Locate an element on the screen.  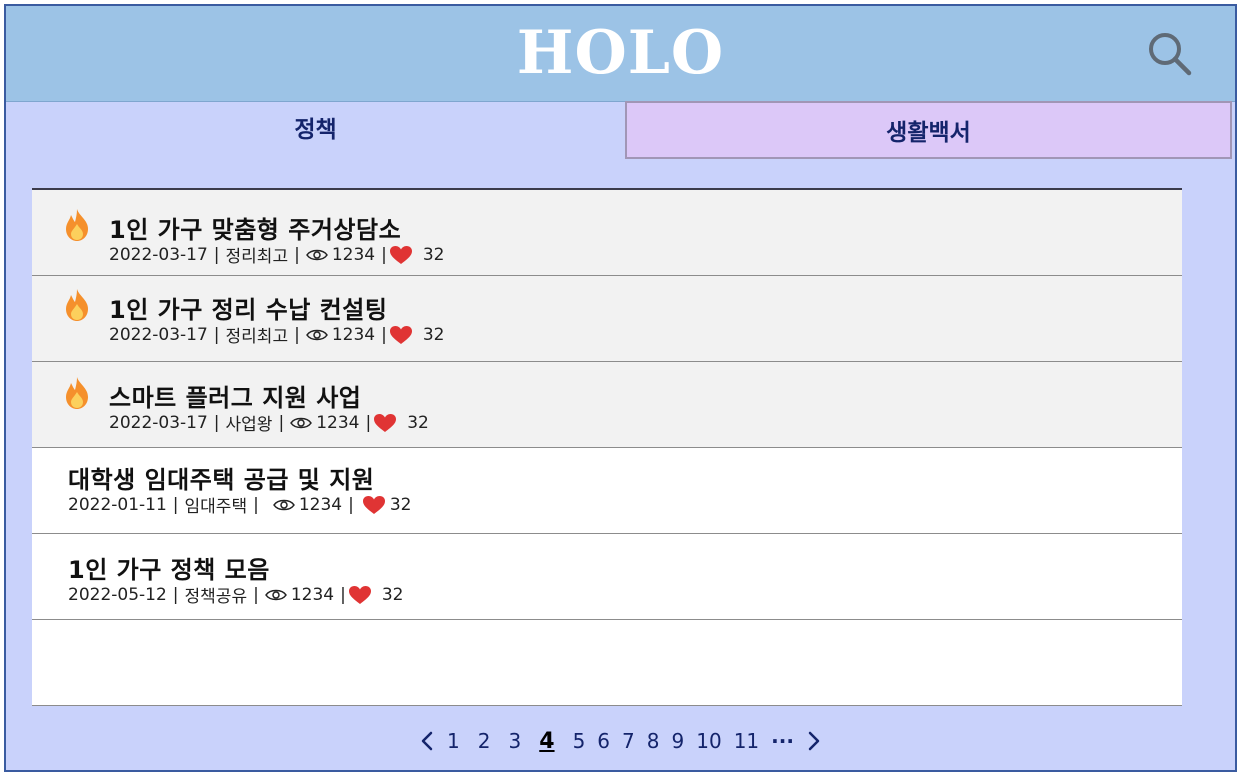
page-link-1: 1 is located at coordinates (453, 741).